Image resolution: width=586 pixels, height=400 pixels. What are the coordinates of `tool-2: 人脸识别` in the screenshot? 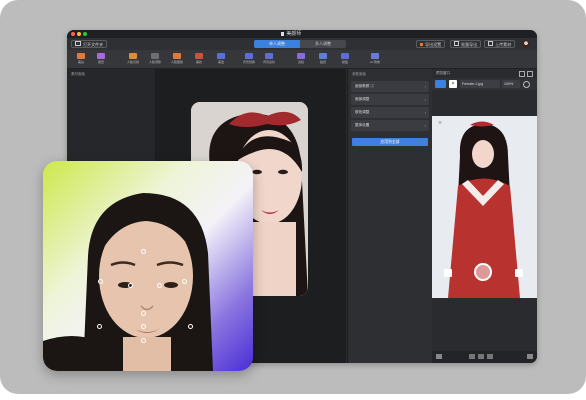 It's located at (133, 60).